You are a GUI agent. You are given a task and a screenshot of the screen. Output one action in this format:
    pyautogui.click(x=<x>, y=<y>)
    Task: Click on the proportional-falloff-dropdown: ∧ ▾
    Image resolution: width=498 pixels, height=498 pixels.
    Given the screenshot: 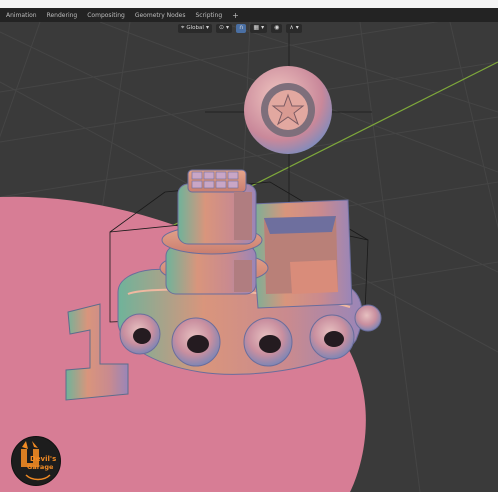 What is the action you would take?
    pyautogui.click(x=294, y=28)
    